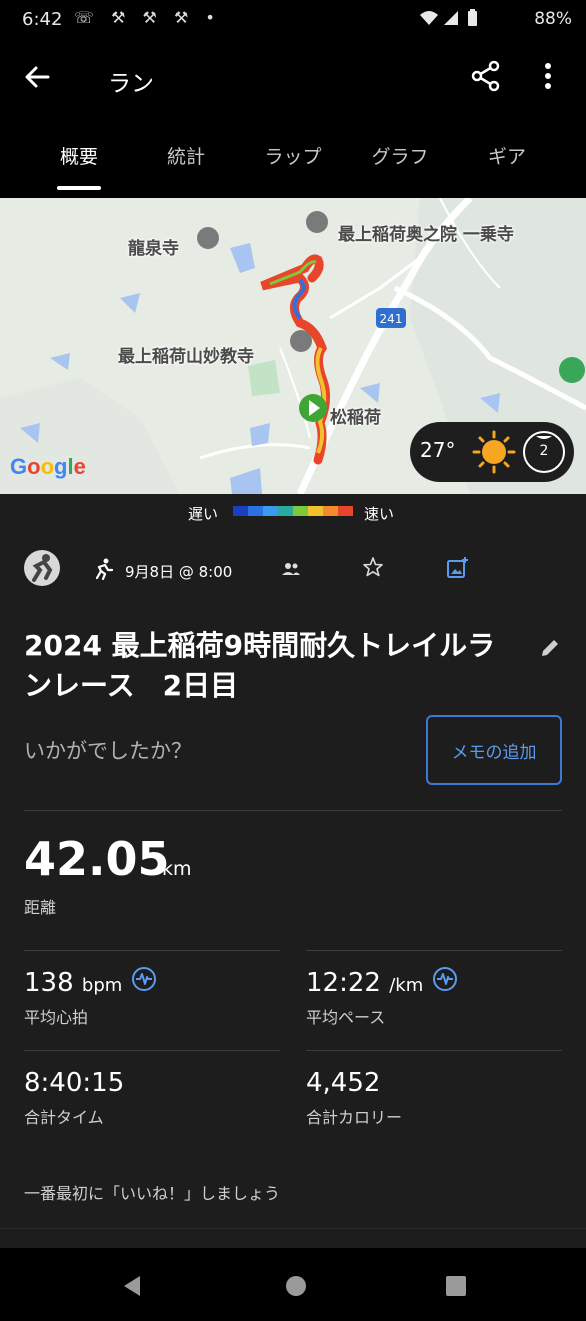 This screenshot has width=586, height=1321. Describe the element at coordinates (553, 80) in the screenshot. I see `more-vert-icon` at that location.